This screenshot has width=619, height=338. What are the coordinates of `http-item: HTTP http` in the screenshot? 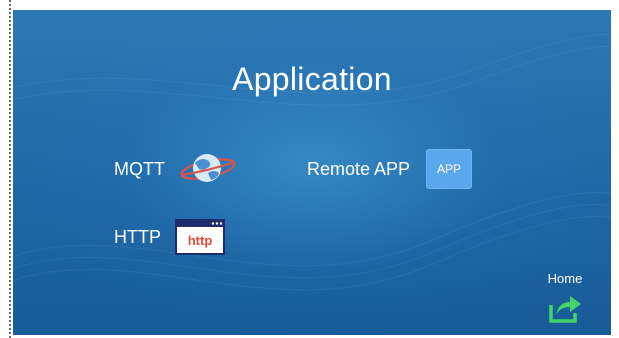 It's located at (169, 237).